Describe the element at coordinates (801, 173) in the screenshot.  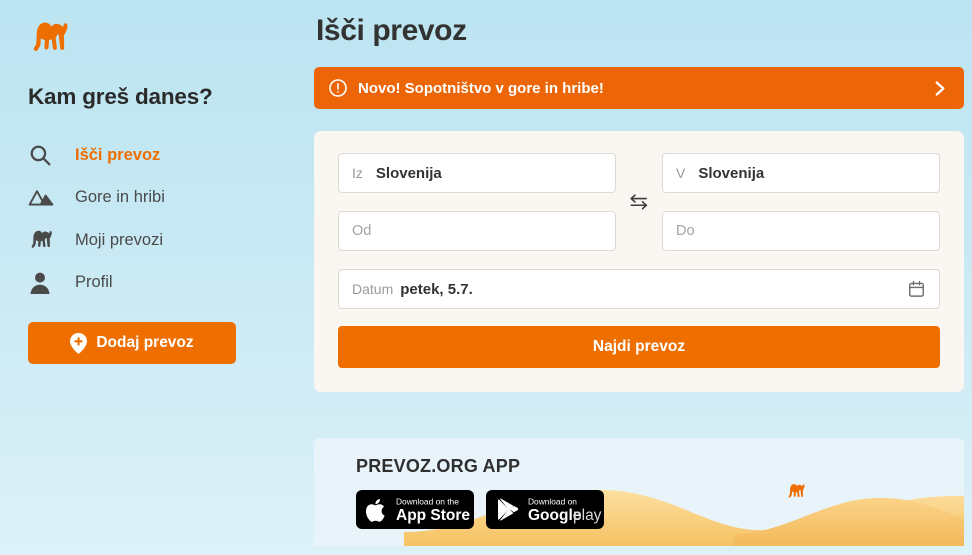
I see `destination-country-field: V Slovenija` at that location.